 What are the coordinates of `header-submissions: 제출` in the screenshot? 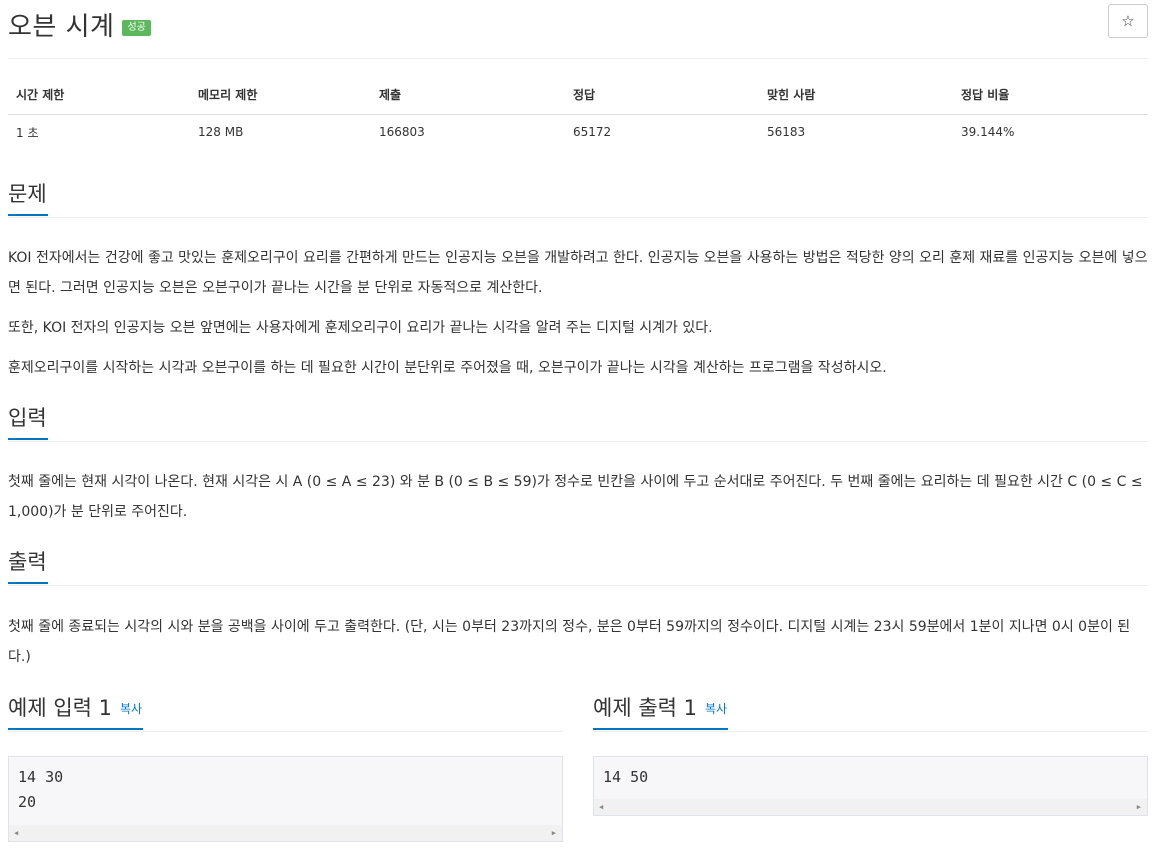 It's located at (468, 95).